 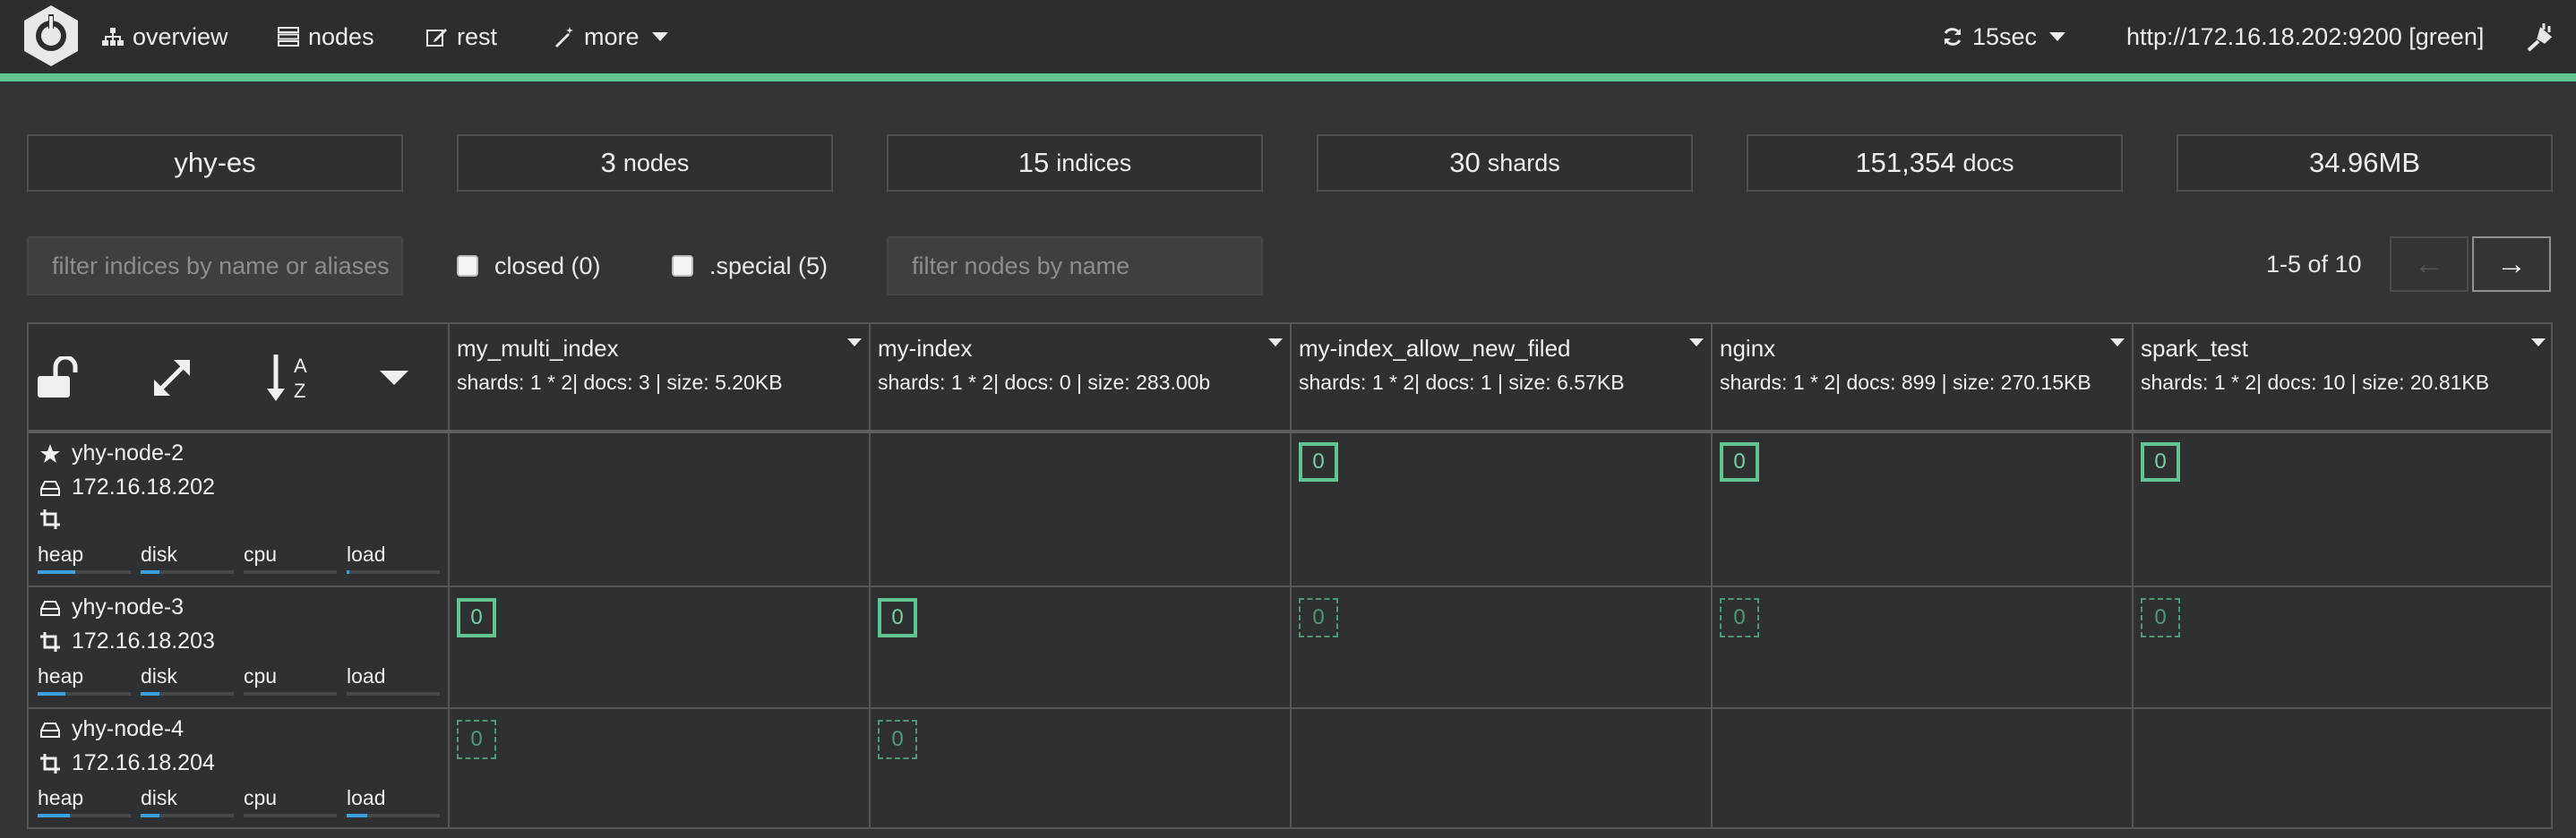 What do you see at coordinates (461, 37) in the screenshot?
I see `nav-rest: rest` at bounding box center [461, 37].